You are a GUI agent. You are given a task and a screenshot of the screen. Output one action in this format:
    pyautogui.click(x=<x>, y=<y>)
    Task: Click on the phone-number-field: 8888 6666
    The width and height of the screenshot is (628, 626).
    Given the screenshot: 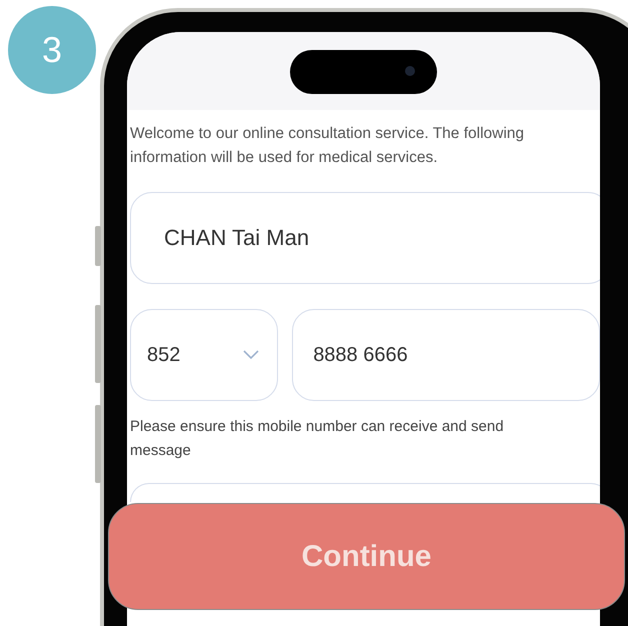 What is the action you would take?
    pyautogui.click(x=446, y=355)
    